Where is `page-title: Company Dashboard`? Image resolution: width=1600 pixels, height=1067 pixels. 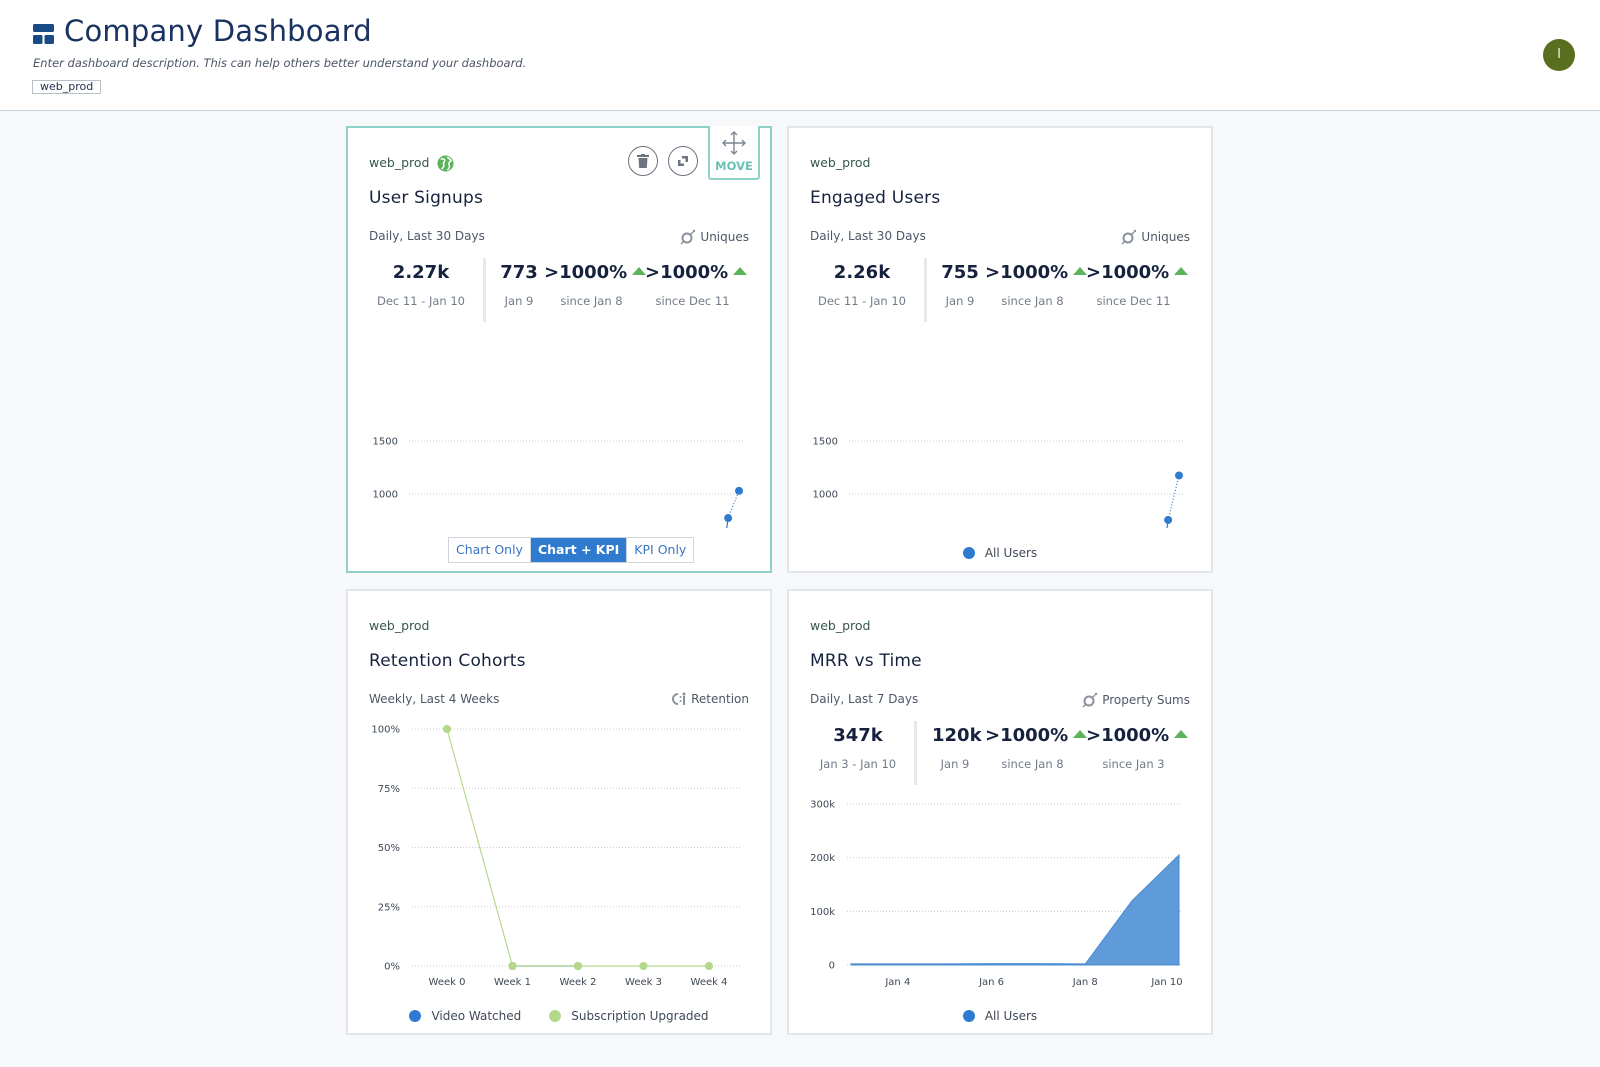
page-title: Company Dashboard is located at coordinates (218, 31).